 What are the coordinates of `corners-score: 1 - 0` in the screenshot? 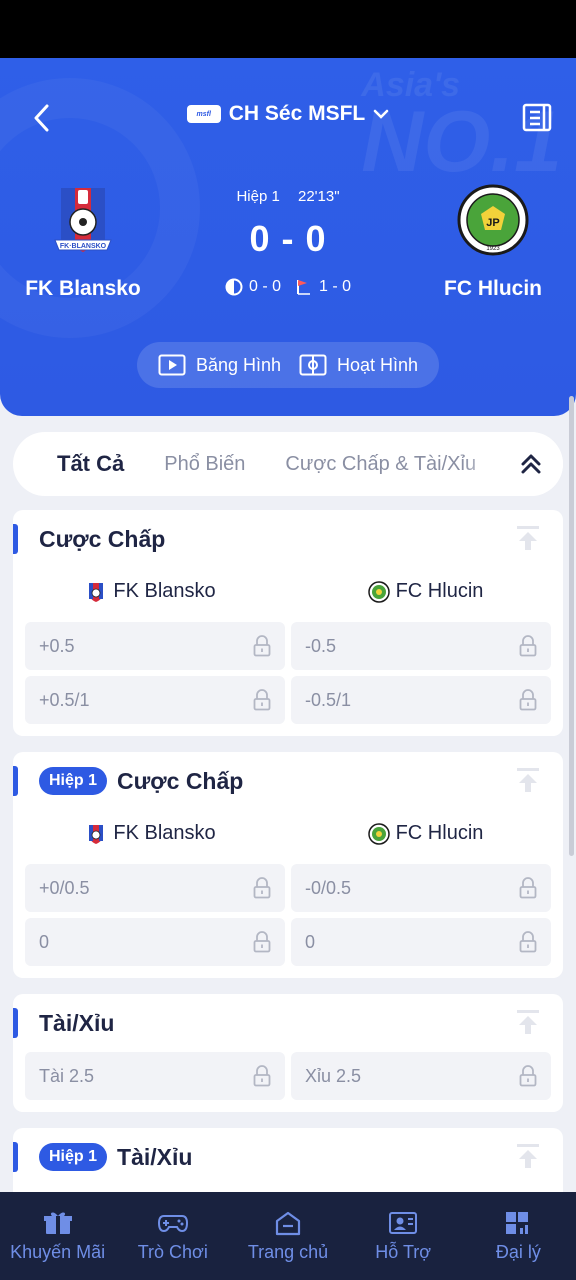 It's located at (335, 286).